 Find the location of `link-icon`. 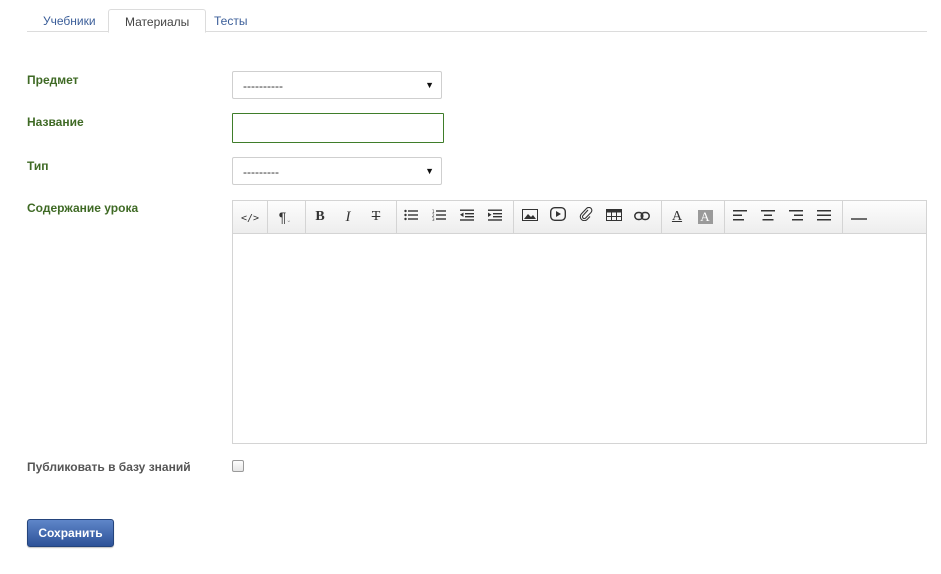

link-icon is located at coordinates (642, 217).